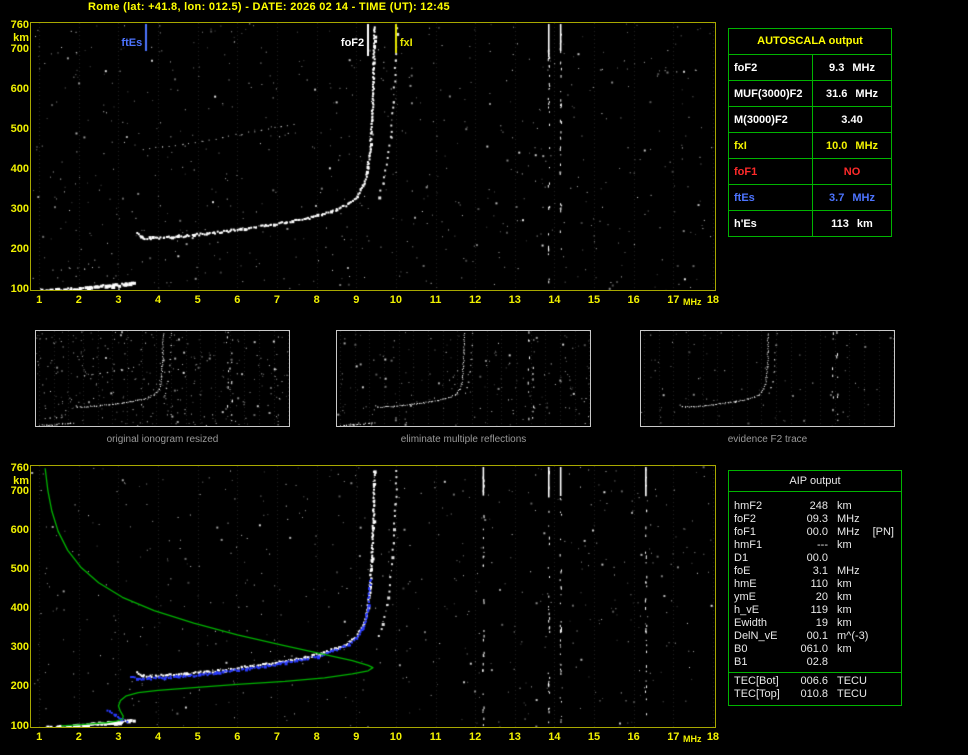  What do you see at coordinates (633, 737) in the screenshot?
I see `x-tick-label: 16` at bounding box center [633, 737].